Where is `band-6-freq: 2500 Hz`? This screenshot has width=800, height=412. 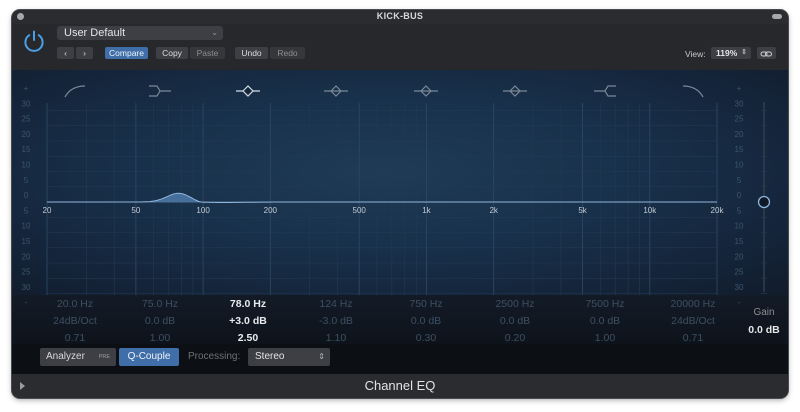
band-6-freq: 2500 Hz is located at coordinates (514, 304).